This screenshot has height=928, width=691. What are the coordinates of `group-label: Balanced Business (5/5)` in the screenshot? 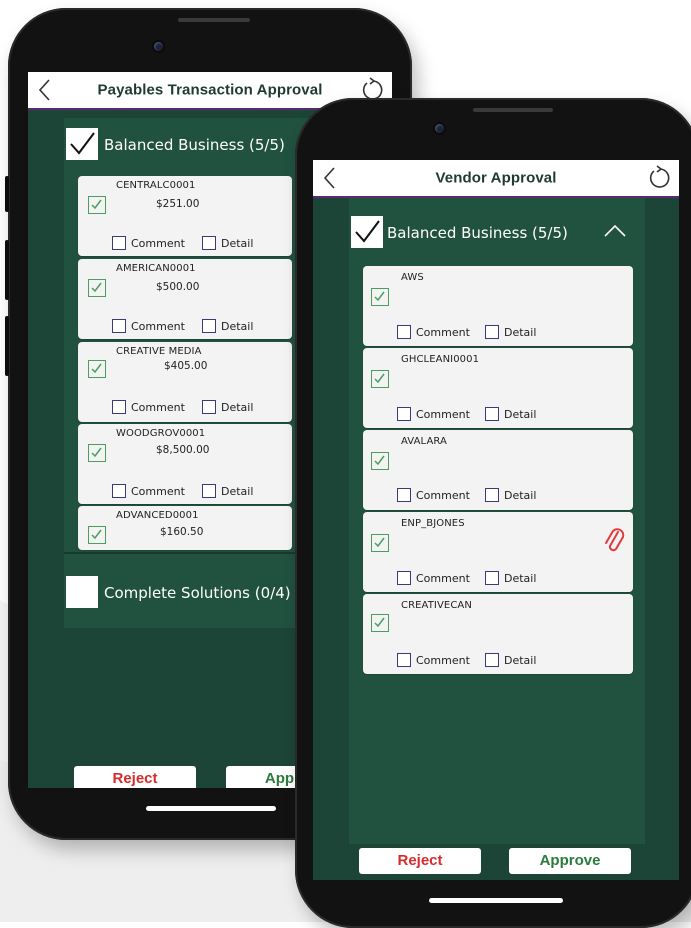 It's located at (477, 233).